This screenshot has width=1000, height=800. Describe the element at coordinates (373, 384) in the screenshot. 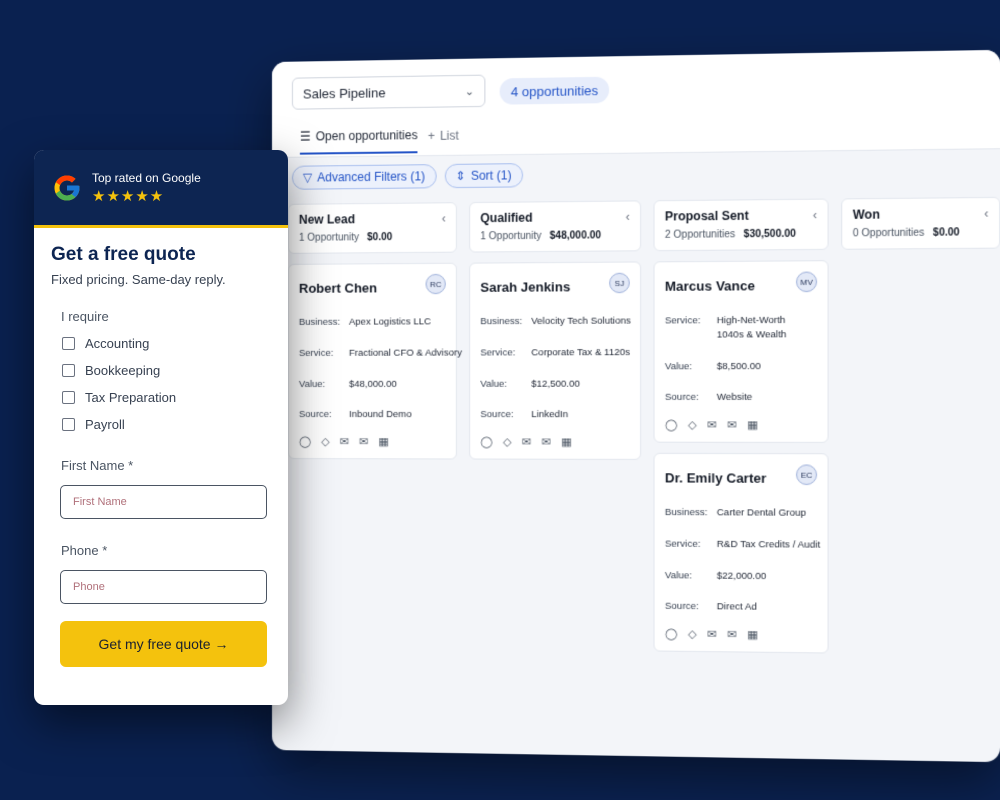

I see `row-value: $48,000.00` at that location.